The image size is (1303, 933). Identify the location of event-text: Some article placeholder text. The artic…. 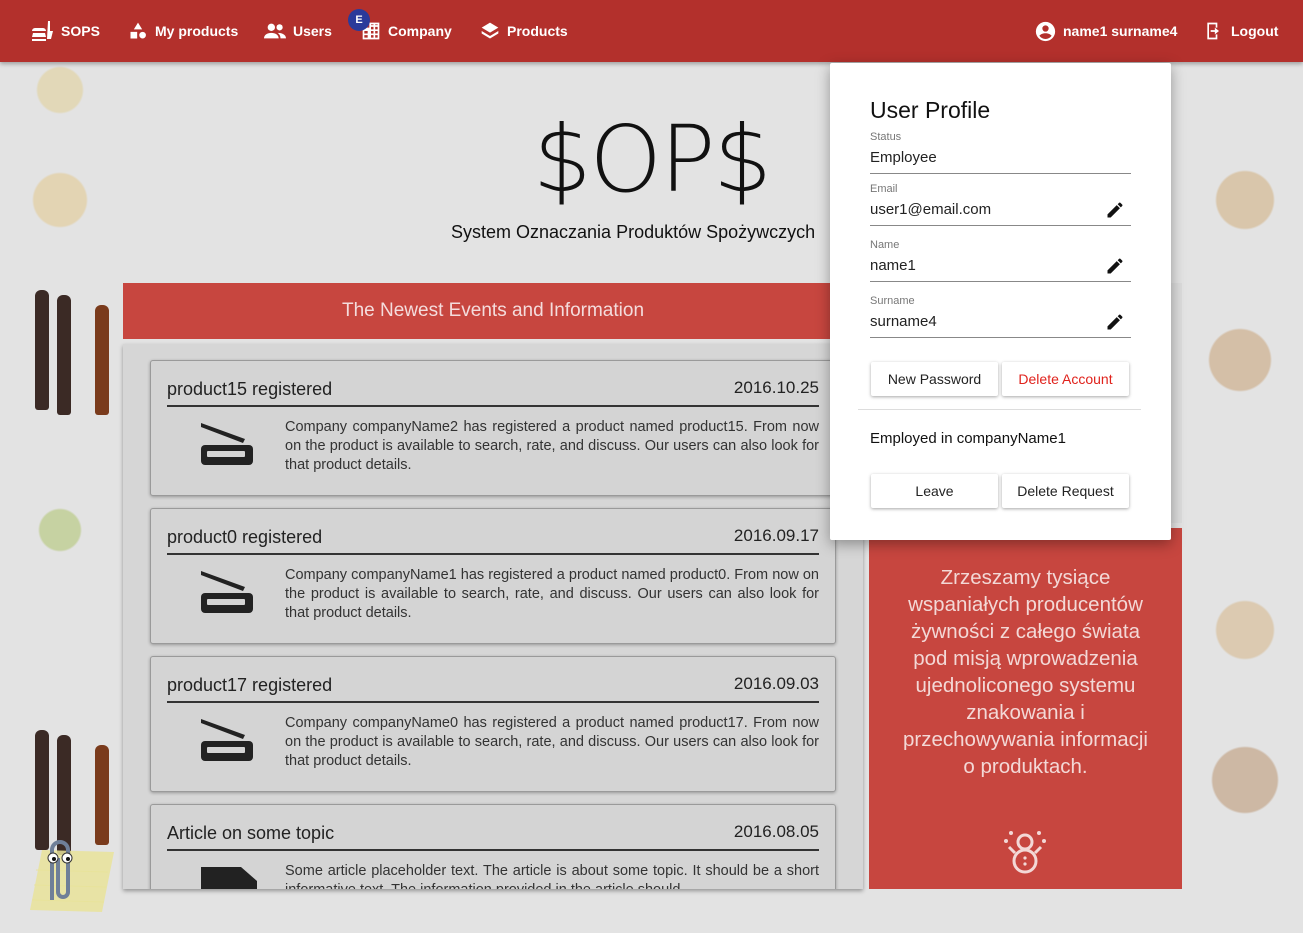
(552, 876).